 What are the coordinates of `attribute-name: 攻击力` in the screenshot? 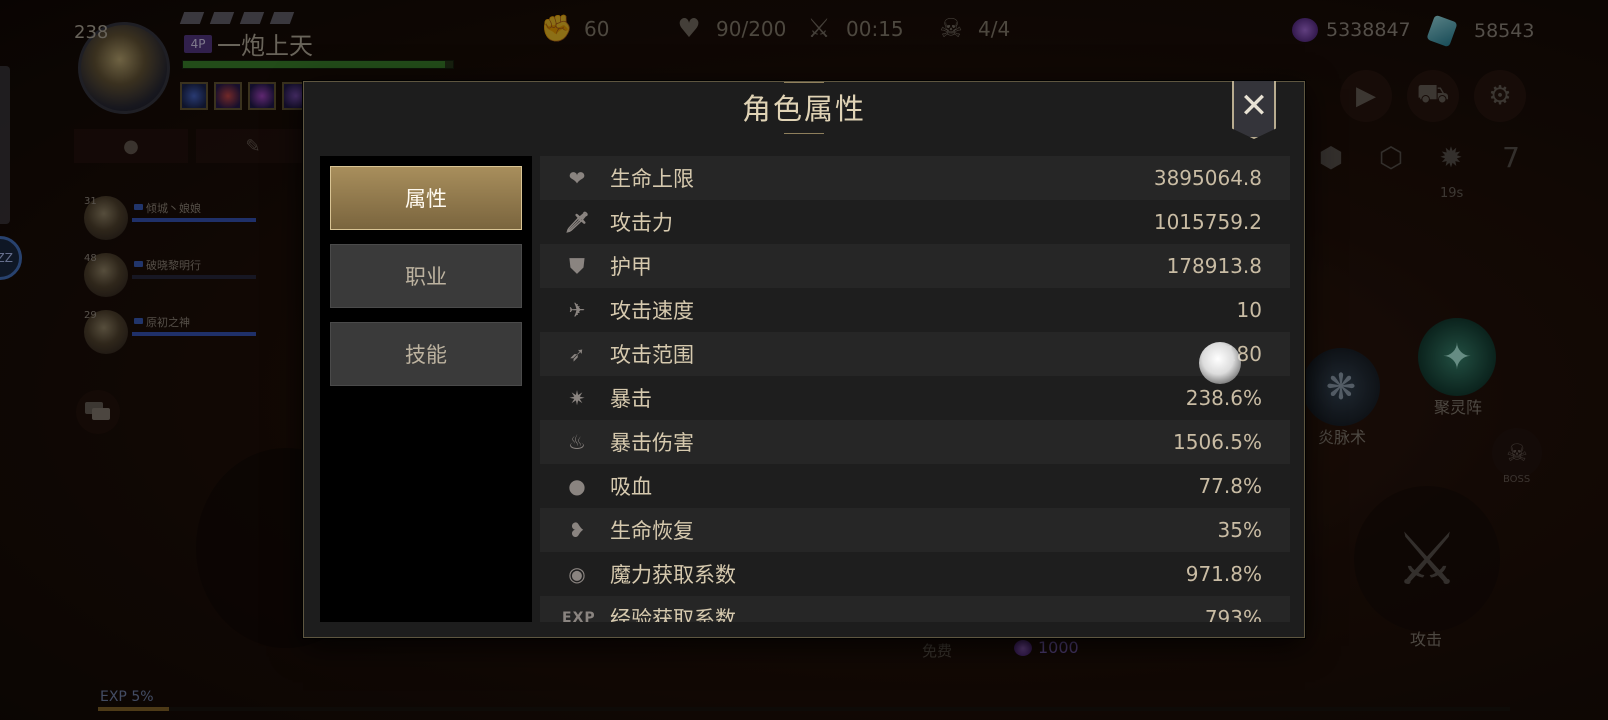 It's located at (641, 223).